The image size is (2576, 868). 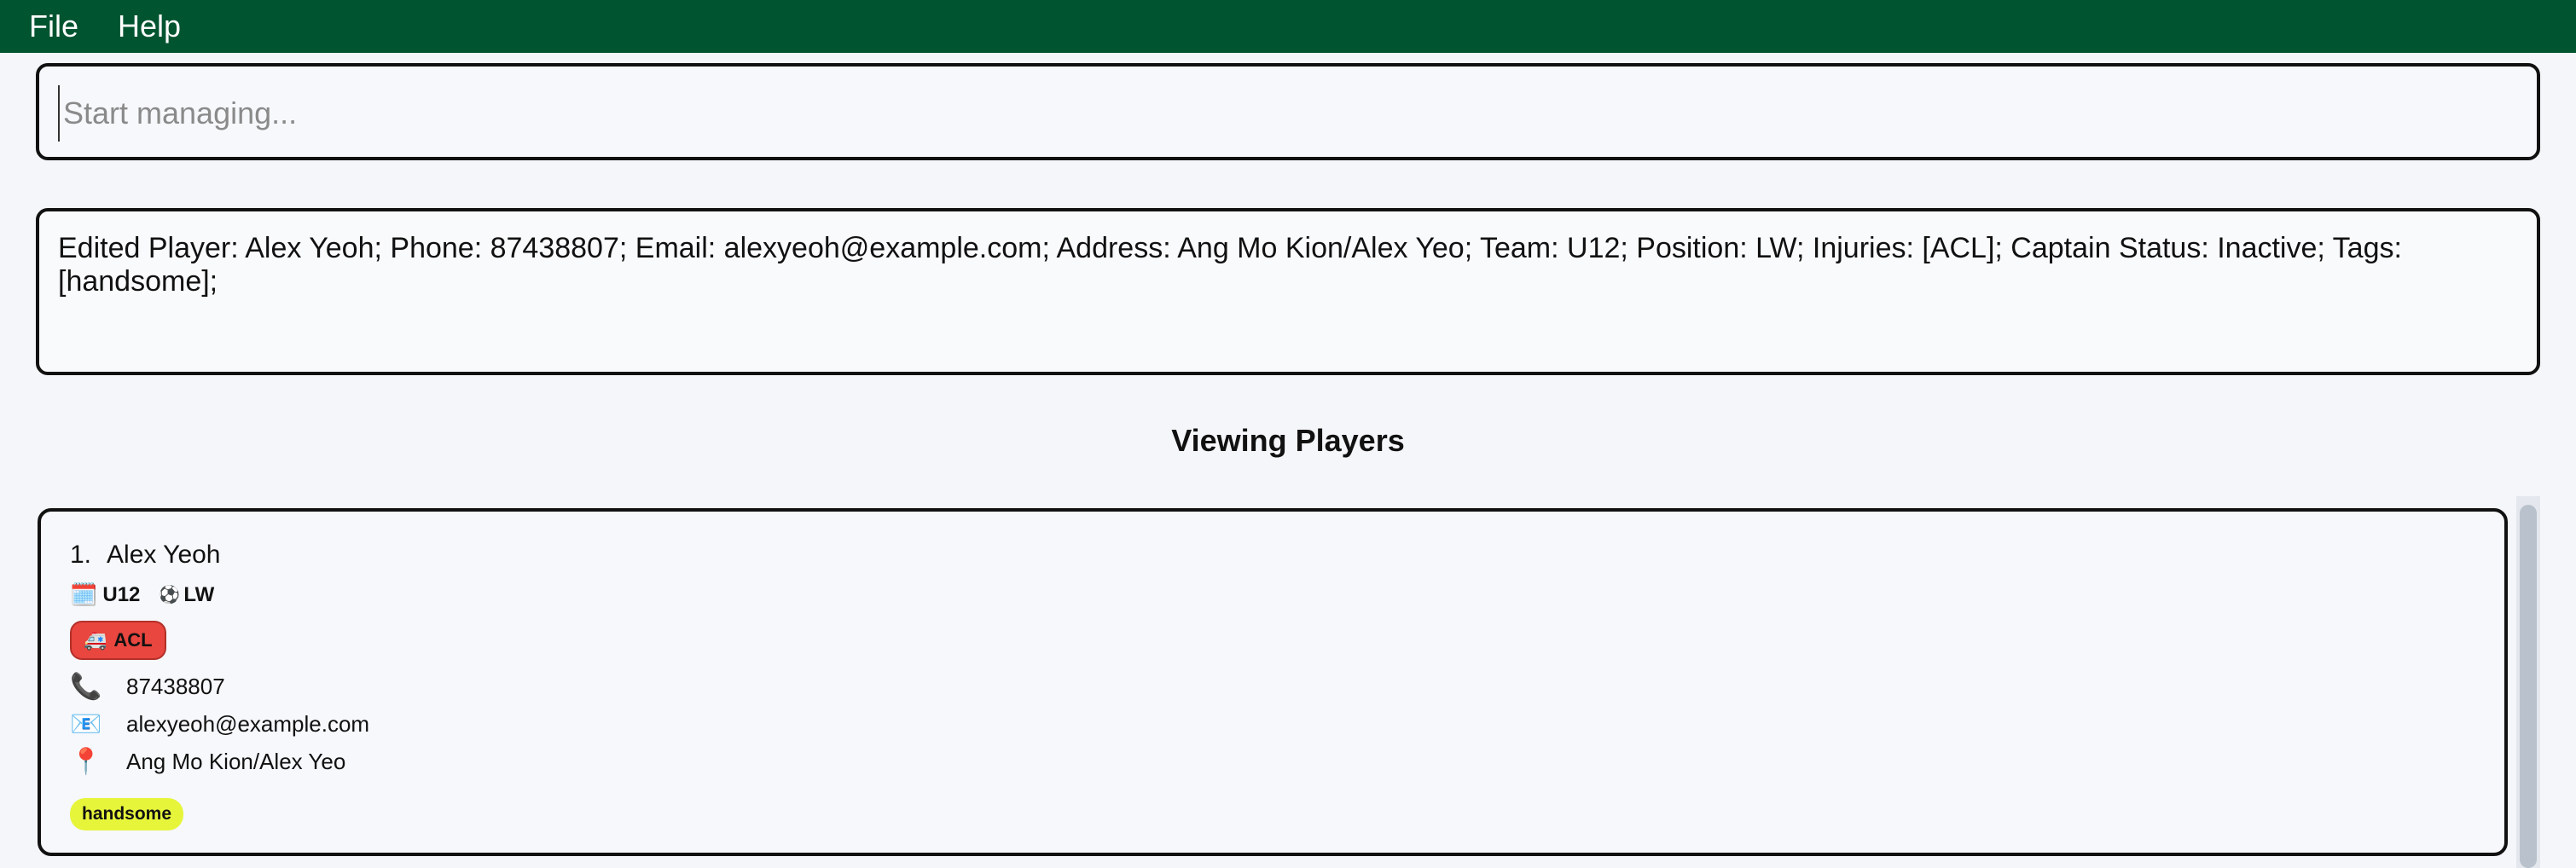 I want to click on address-row: 📍 Ang Mo Kion/Alex Yeo, so click(x=207, y=762).